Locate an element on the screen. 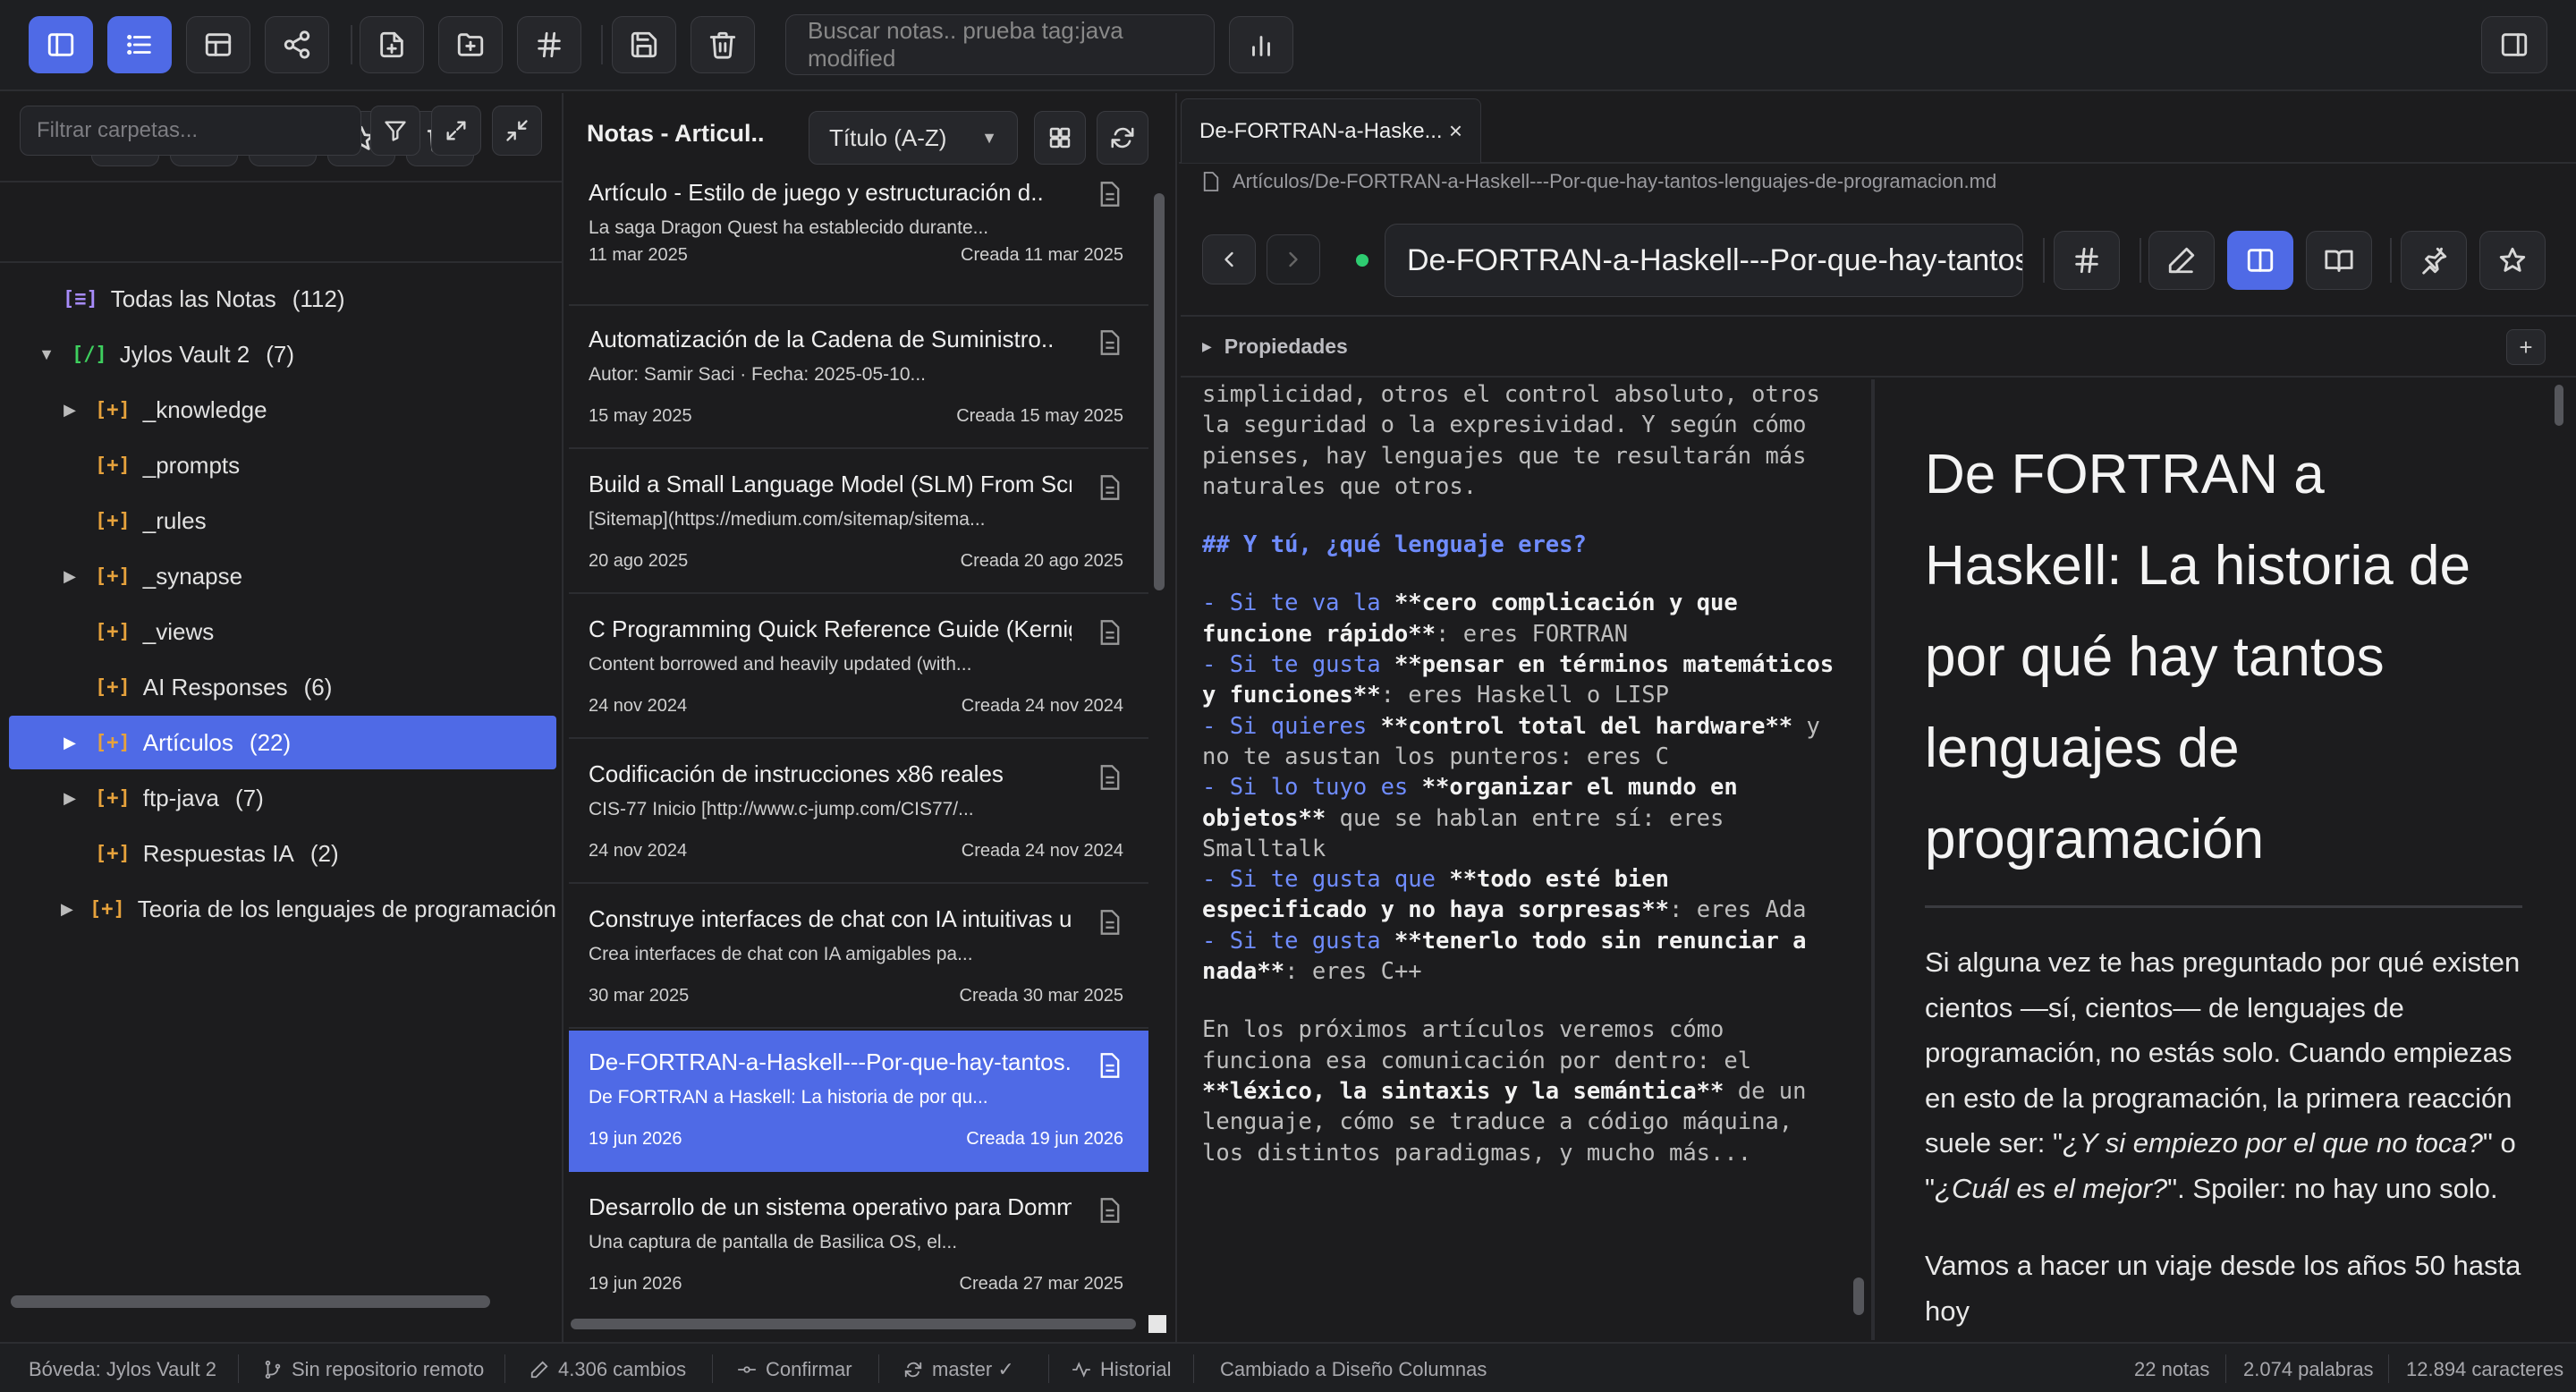 The height and width of the screenshot is (1392, 2576). toggle-notes-list-button is located at coordinates (139, 44).